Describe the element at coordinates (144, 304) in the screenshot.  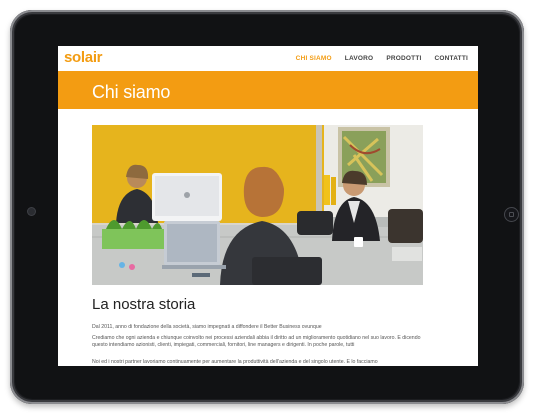
I see `section-title: La nostra storia` at that location.